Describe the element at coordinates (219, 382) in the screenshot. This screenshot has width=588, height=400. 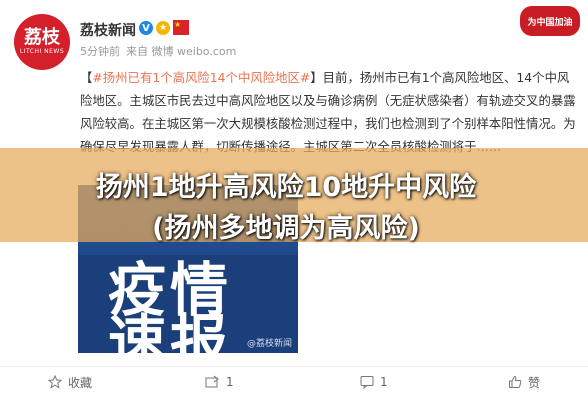
I see `repost-button: 1` at that location.